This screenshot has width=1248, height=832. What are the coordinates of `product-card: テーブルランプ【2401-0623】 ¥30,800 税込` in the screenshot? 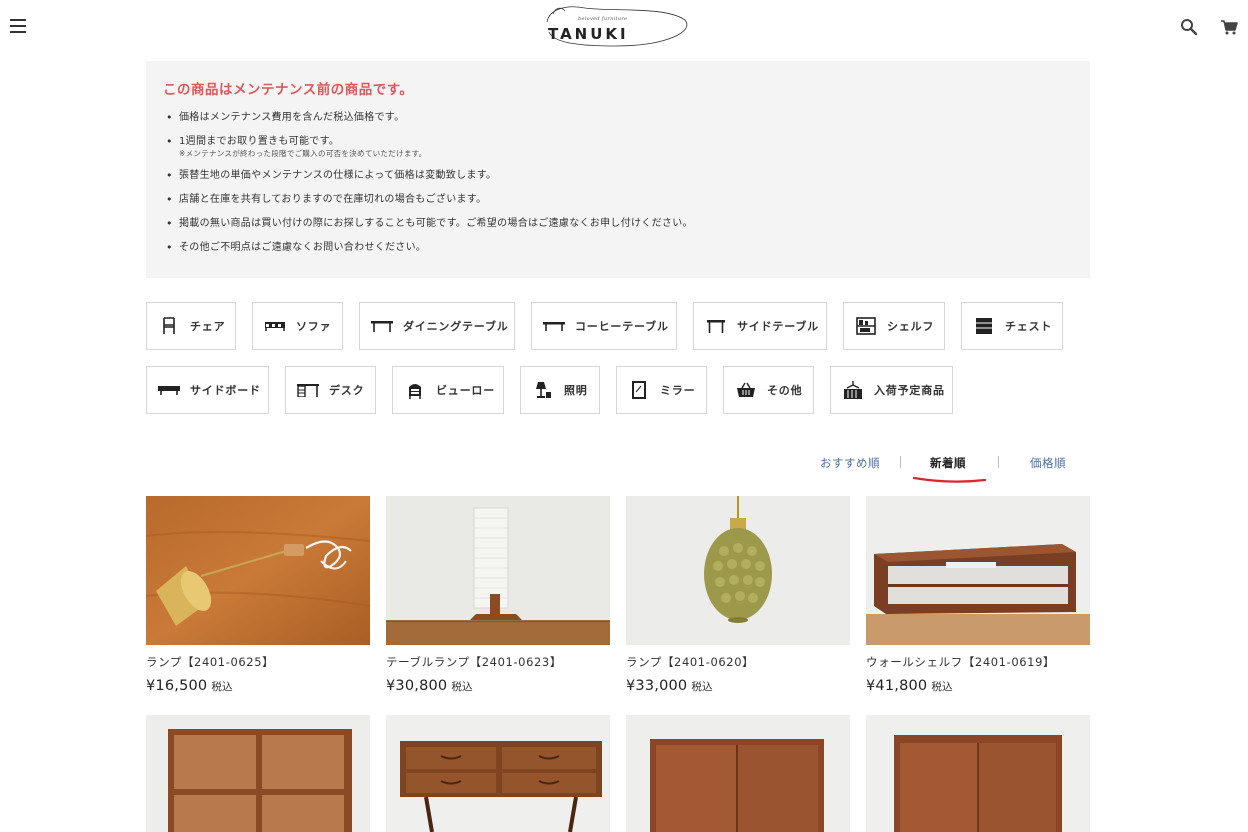 It's located at (498, 595).